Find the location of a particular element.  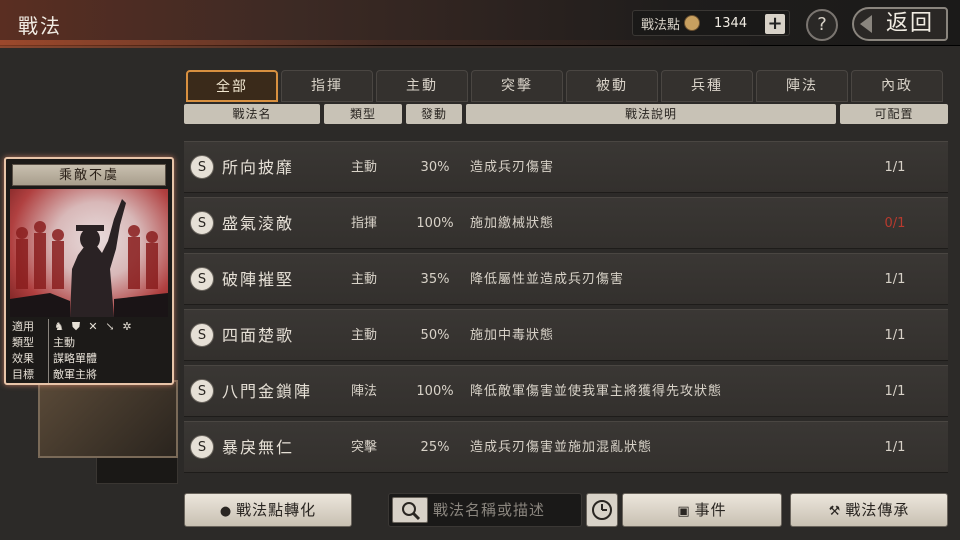

wheel-icon: ✲ is located at coordinates (127, 326).